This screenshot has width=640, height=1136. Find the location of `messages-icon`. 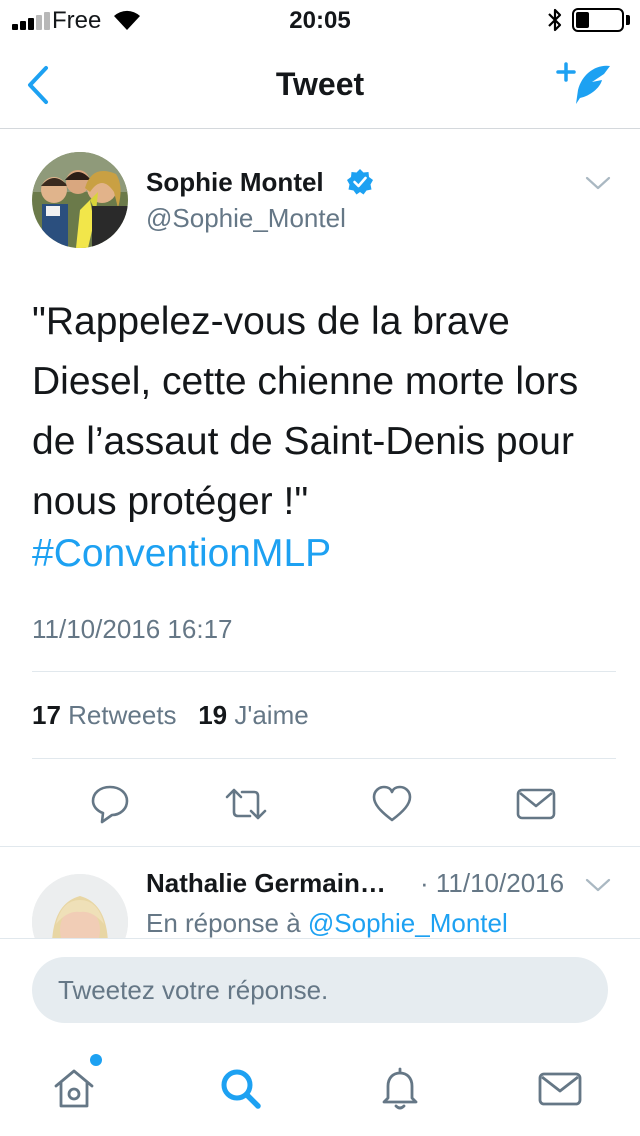

messages-icon is located at coordinates (560, 1088).